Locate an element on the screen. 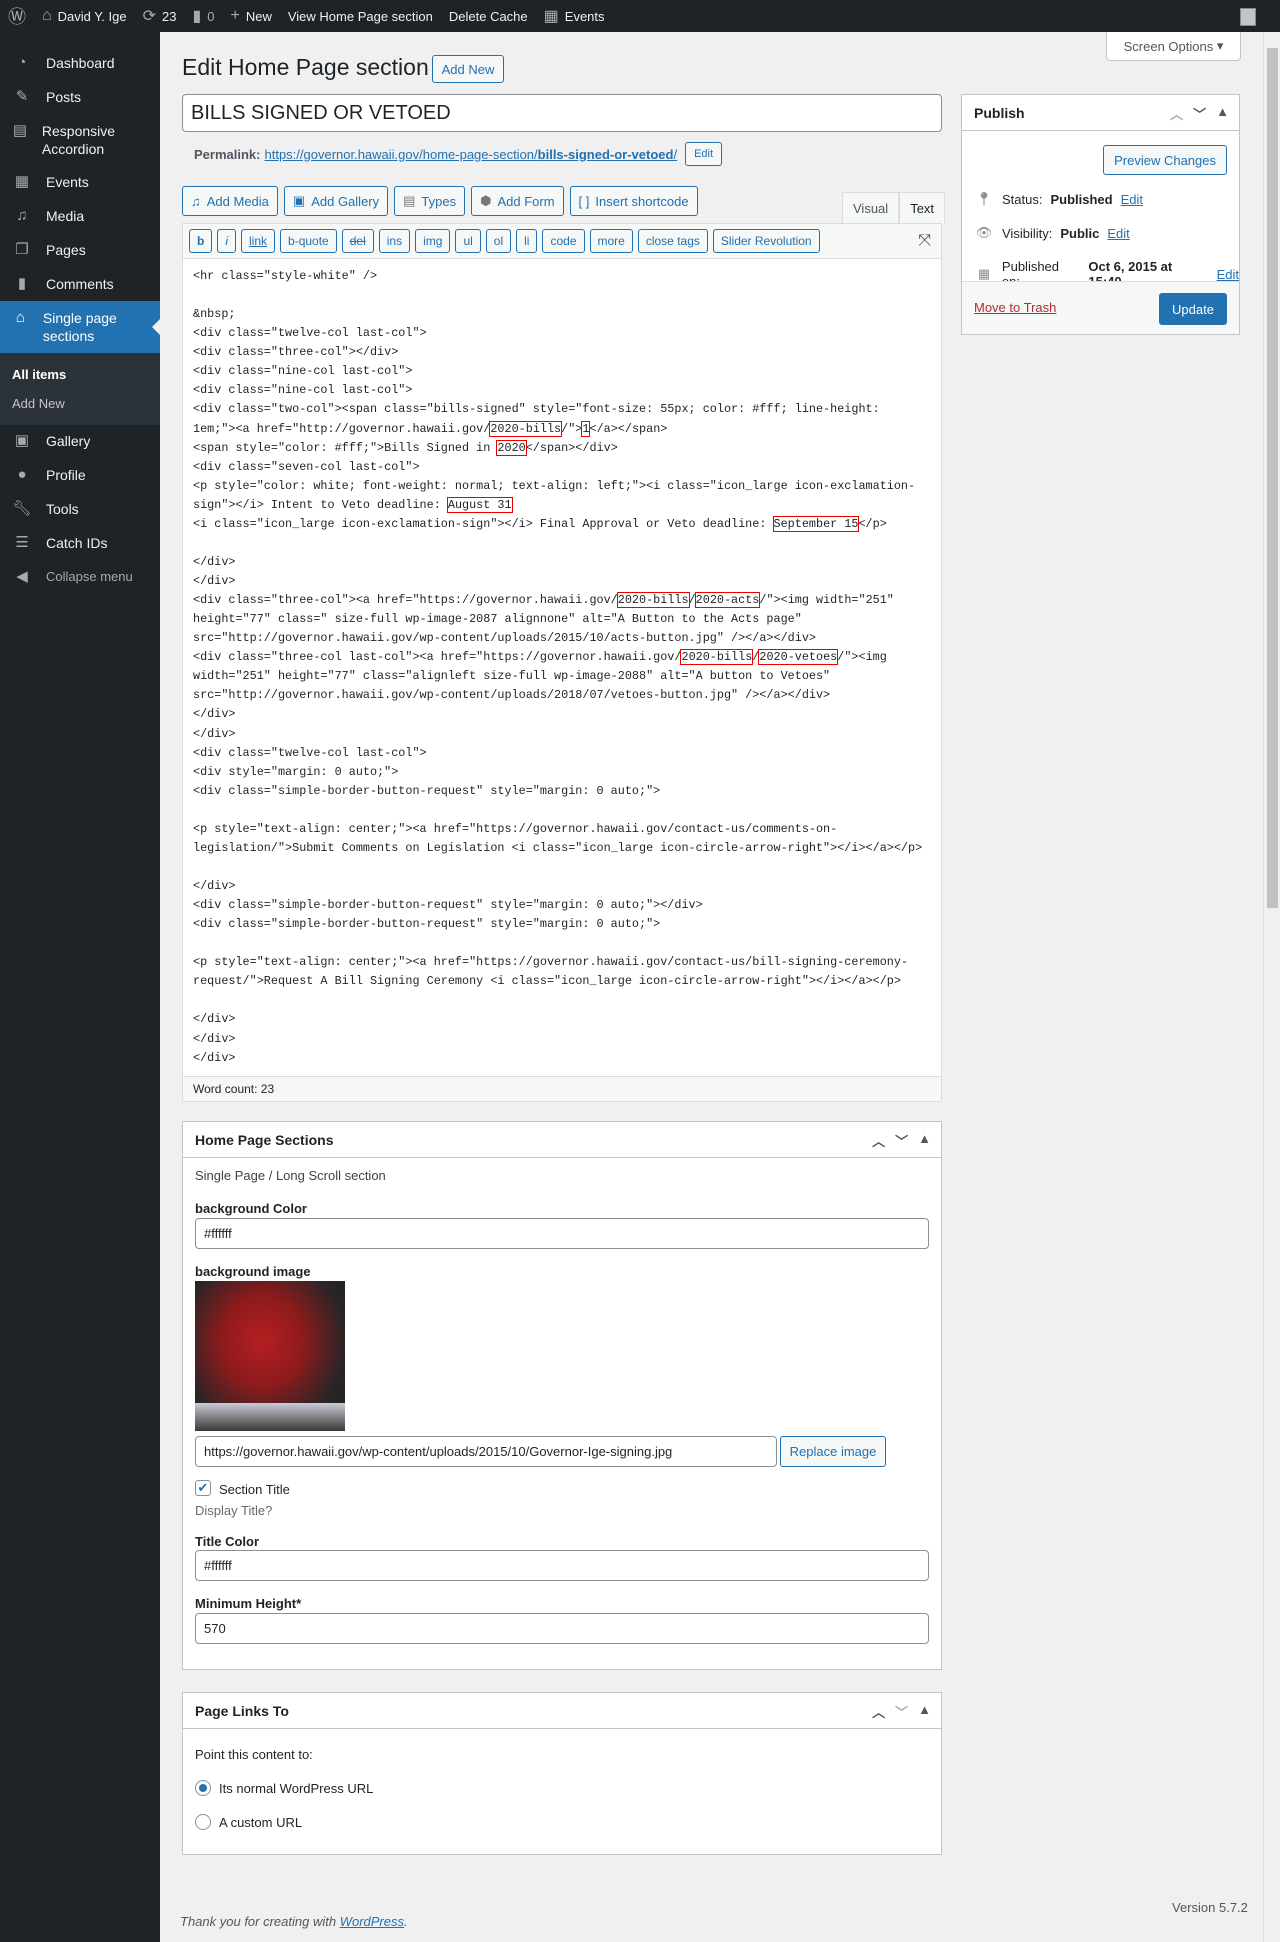 This screenshot has height=1942, width=1280. events-link: ▦ Events is located at coordinates (574, 16).